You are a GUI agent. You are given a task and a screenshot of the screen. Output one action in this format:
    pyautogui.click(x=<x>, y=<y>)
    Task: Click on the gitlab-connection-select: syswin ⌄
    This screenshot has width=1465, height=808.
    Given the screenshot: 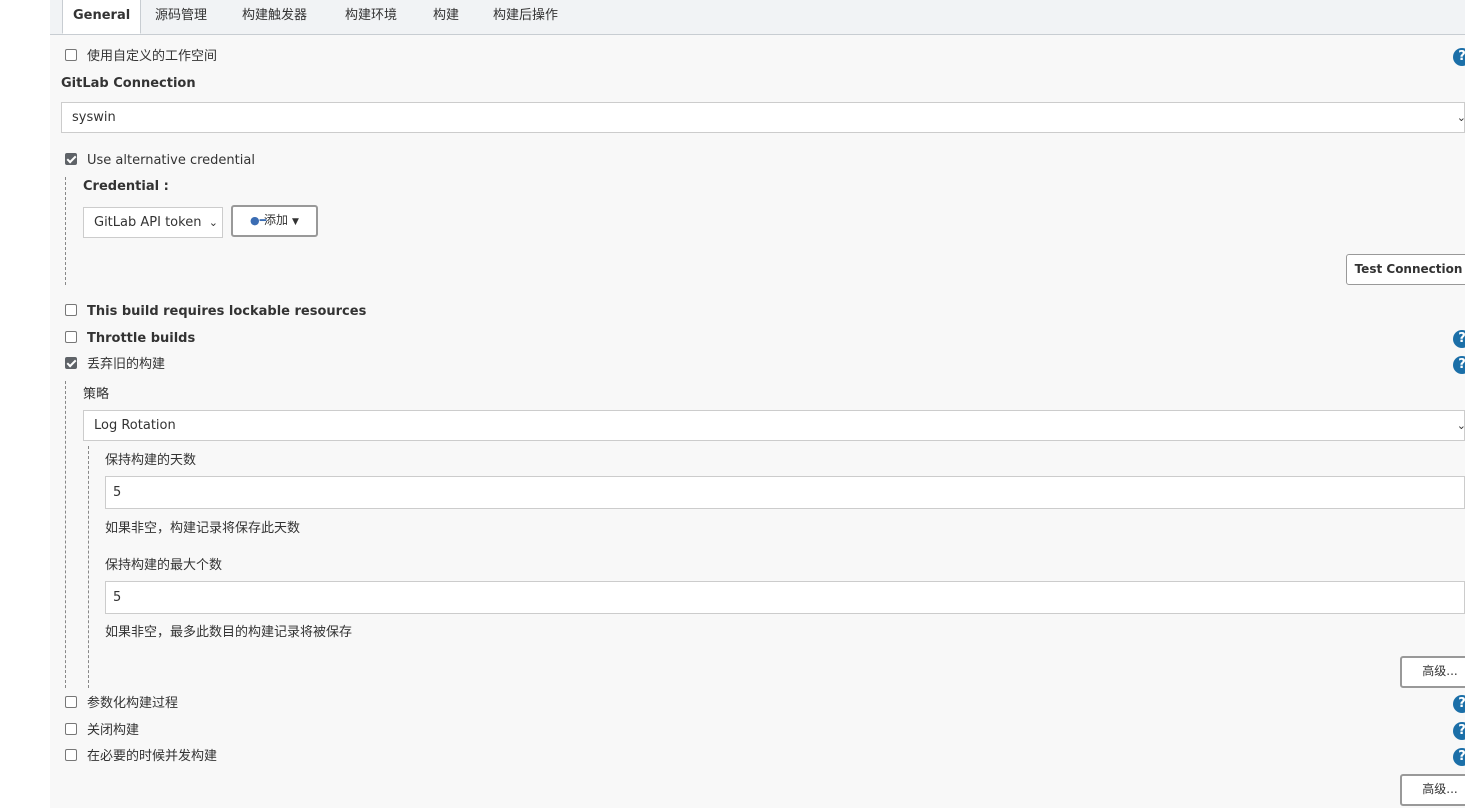 What is the action you would take?
    pyautogui.click(x=763, y=117)
    